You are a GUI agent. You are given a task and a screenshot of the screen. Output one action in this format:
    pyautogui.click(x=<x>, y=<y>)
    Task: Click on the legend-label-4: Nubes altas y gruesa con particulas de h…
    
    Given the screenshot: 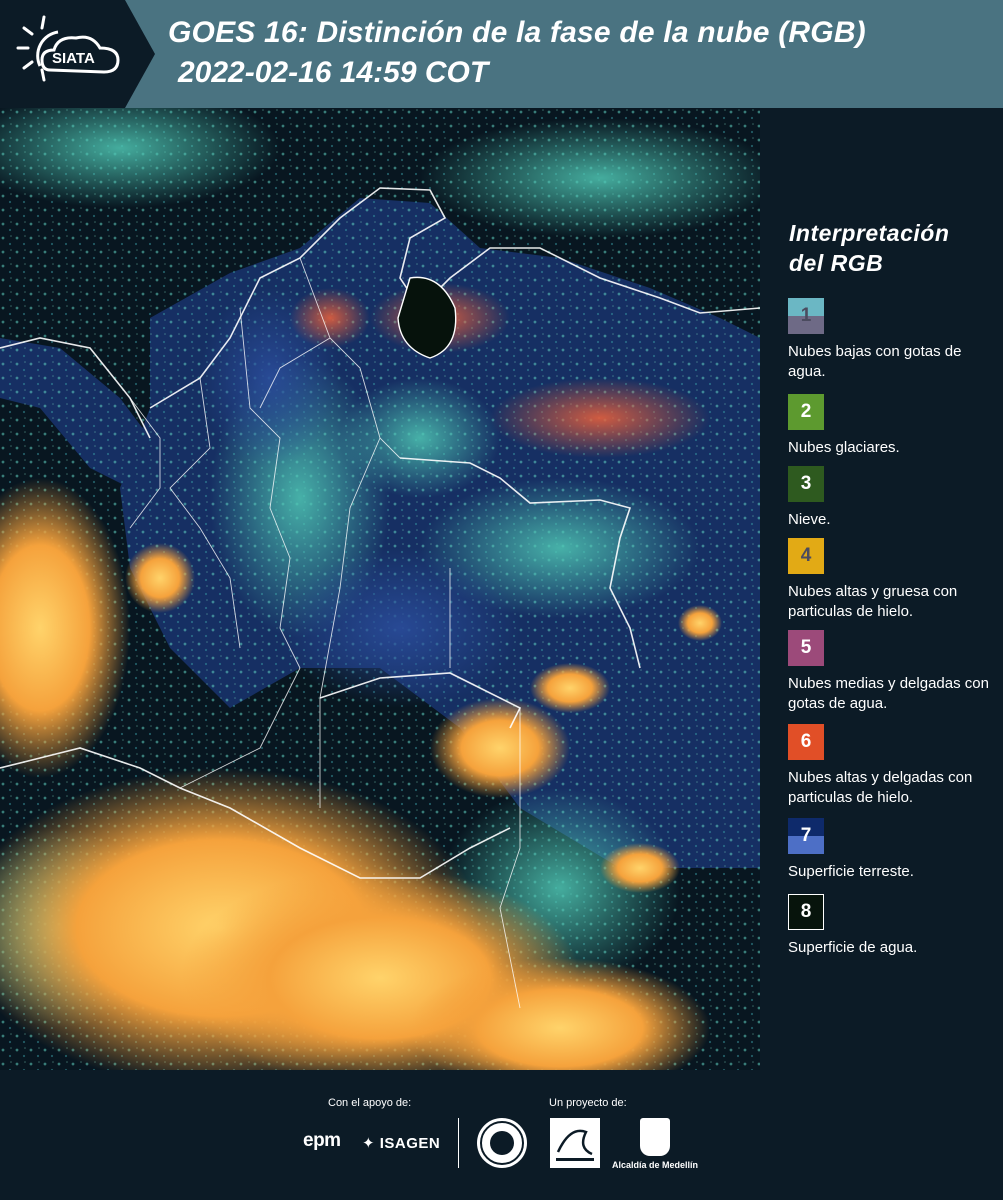 What is the action you would take?
    pyautogui.click(x=873, y=601)
    